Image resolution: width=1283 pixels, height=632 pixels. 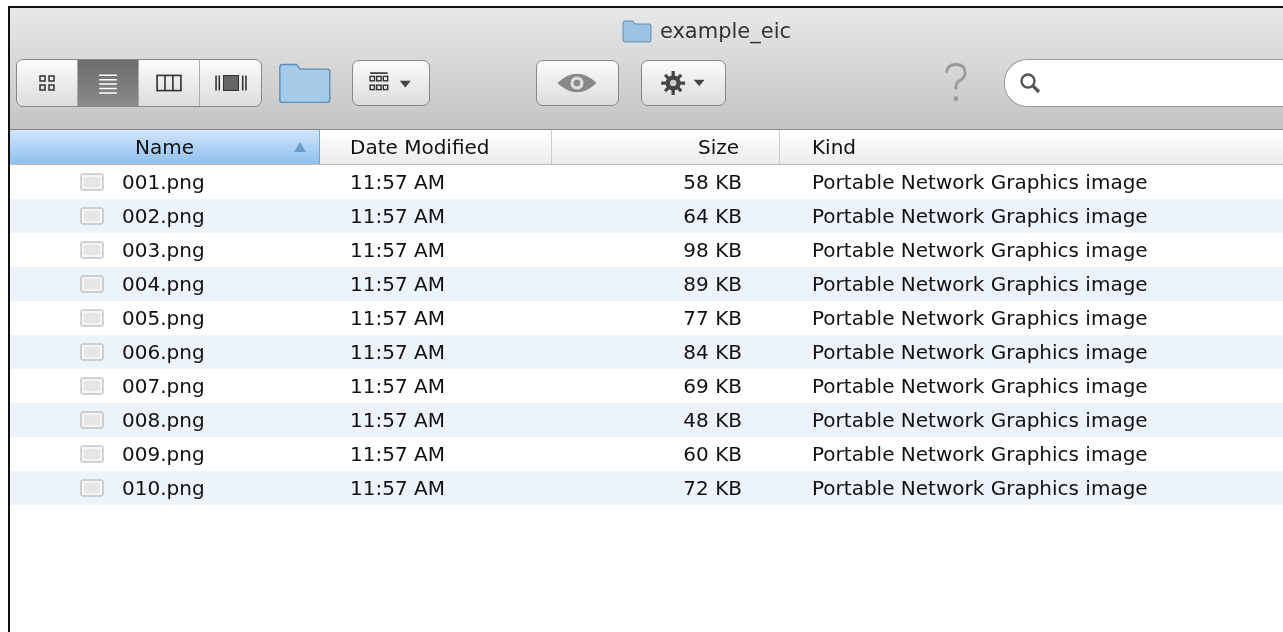 I want to click on column-label: Kind, so click(x=834, y=147).